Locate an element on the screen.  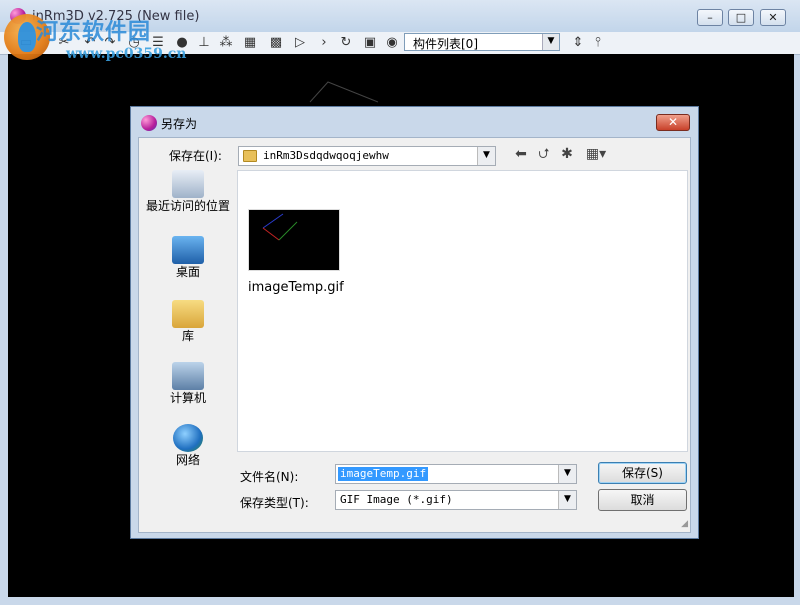
save-button: 保存(S) is located at coordinates (642, 473).